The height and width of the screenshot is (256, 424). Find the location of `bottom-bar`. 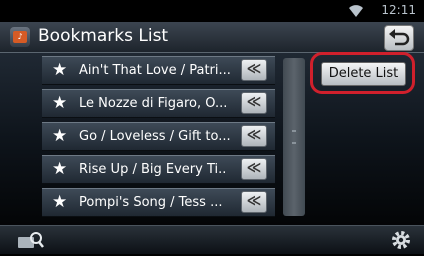

bottom-bar is located at coordinates (212, 239).